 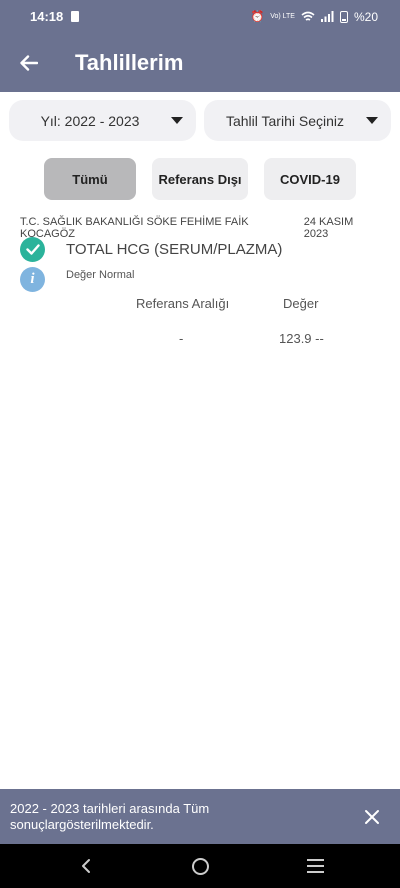 I want to click on chevron-left-icon, so click(x=86, y=866).